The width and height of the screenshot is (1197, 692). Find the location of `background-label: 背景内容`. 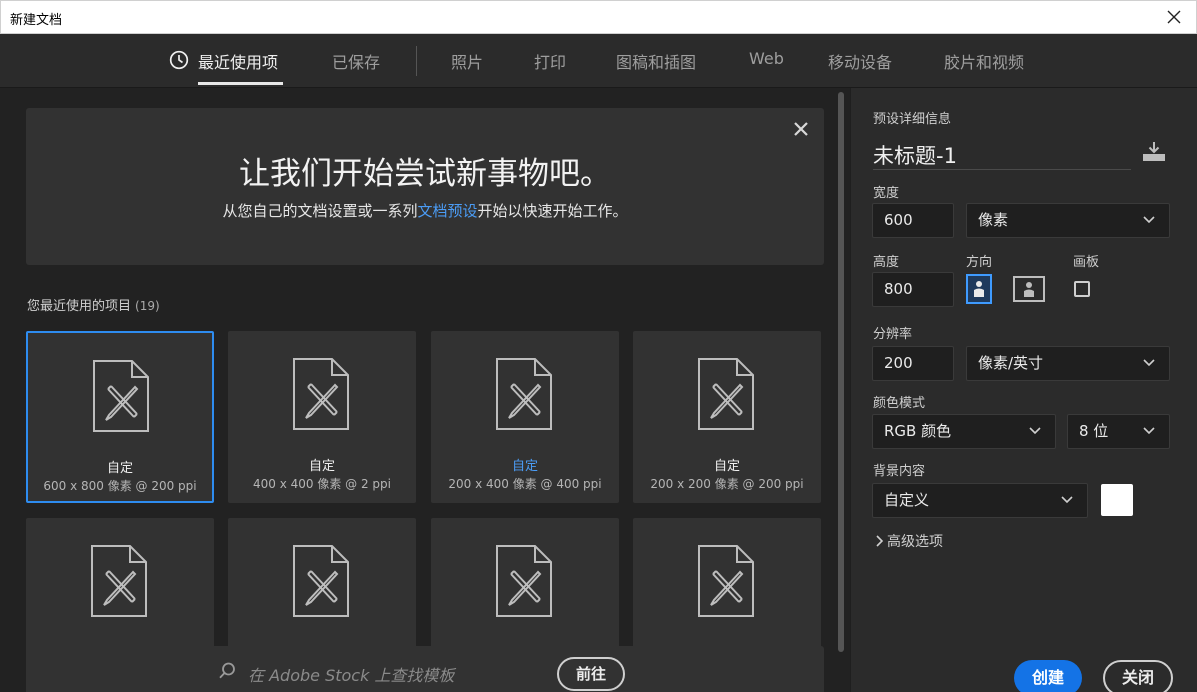

background-label: 背景内容 is located at coordinates (899, 471).